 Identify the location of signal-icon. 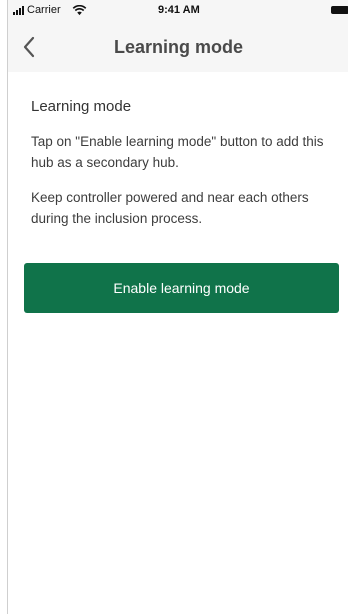
(18, 10).